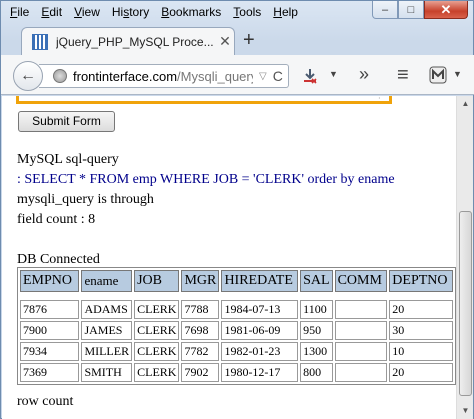 The height and width of the screenshot is (419, 474). I want to click on column-header: EMPNO, so click(50, 281).